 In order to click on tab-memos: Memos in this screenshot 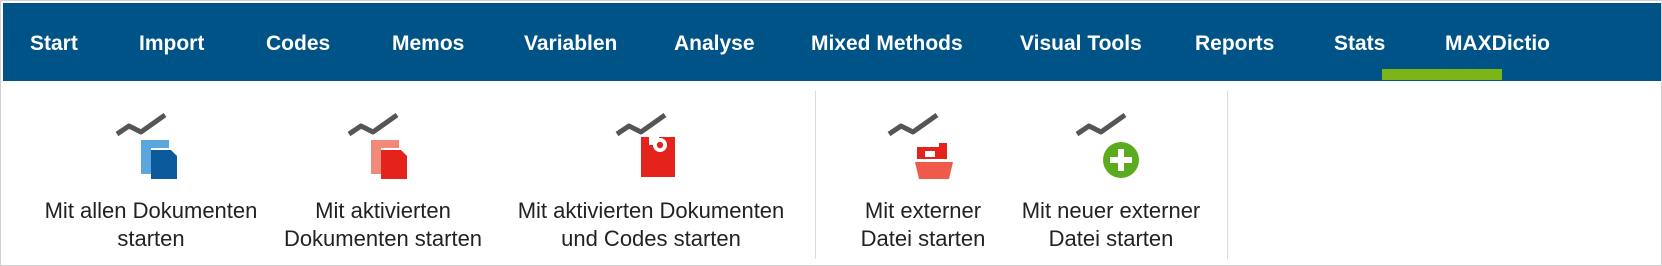, I will do `click(428, 42)`.